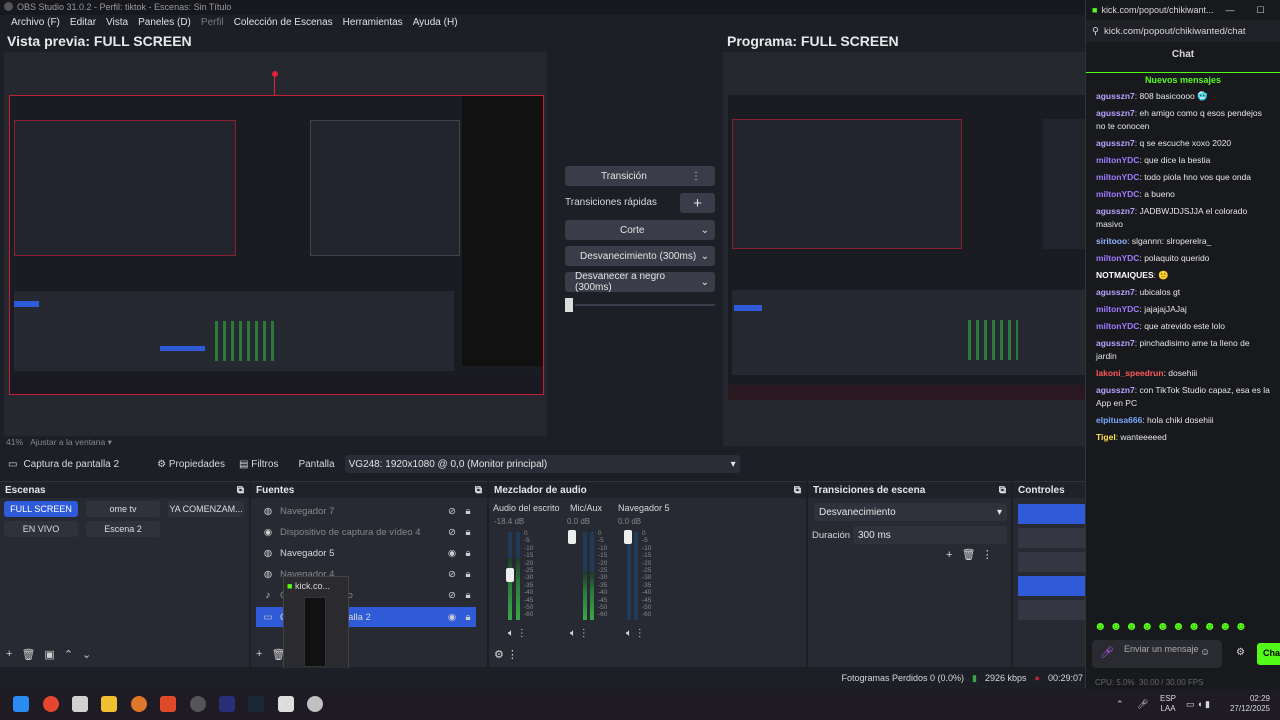 This screenshot has height=720, width=1280. Describe the element at coordinates (41, 509) in the screenshot. I see `scene-full-screen: FULL SCREEN` at that location.